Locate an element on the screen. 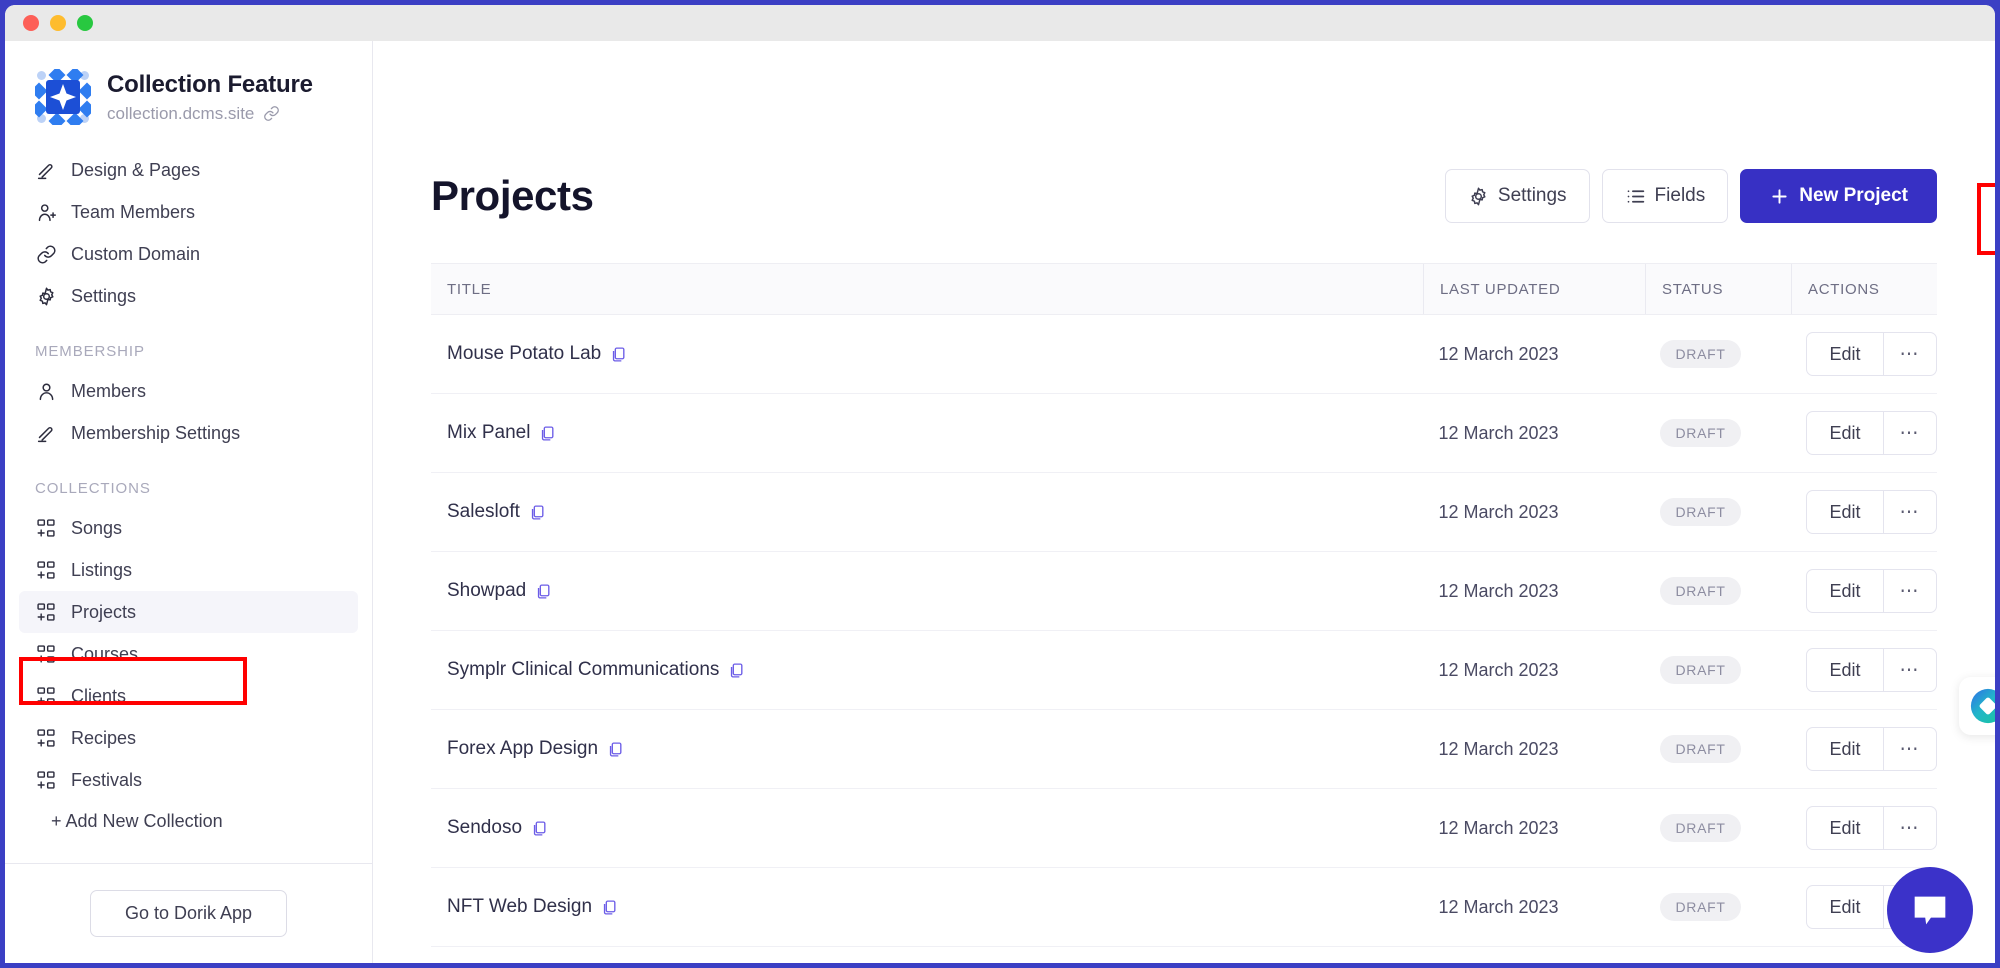  row-title-label: Symplr Clinical Communications is located at coordinates (583, 669).